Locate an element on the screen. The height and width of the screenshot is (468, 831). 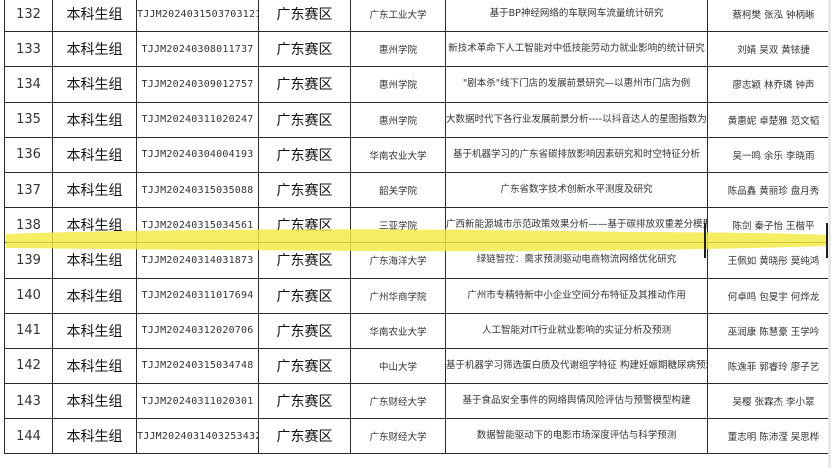
paper-title-cell: 新技术革命下人工智能对中低技能劳动力就业影响的统计研究 is located at coordinates (576, 49).